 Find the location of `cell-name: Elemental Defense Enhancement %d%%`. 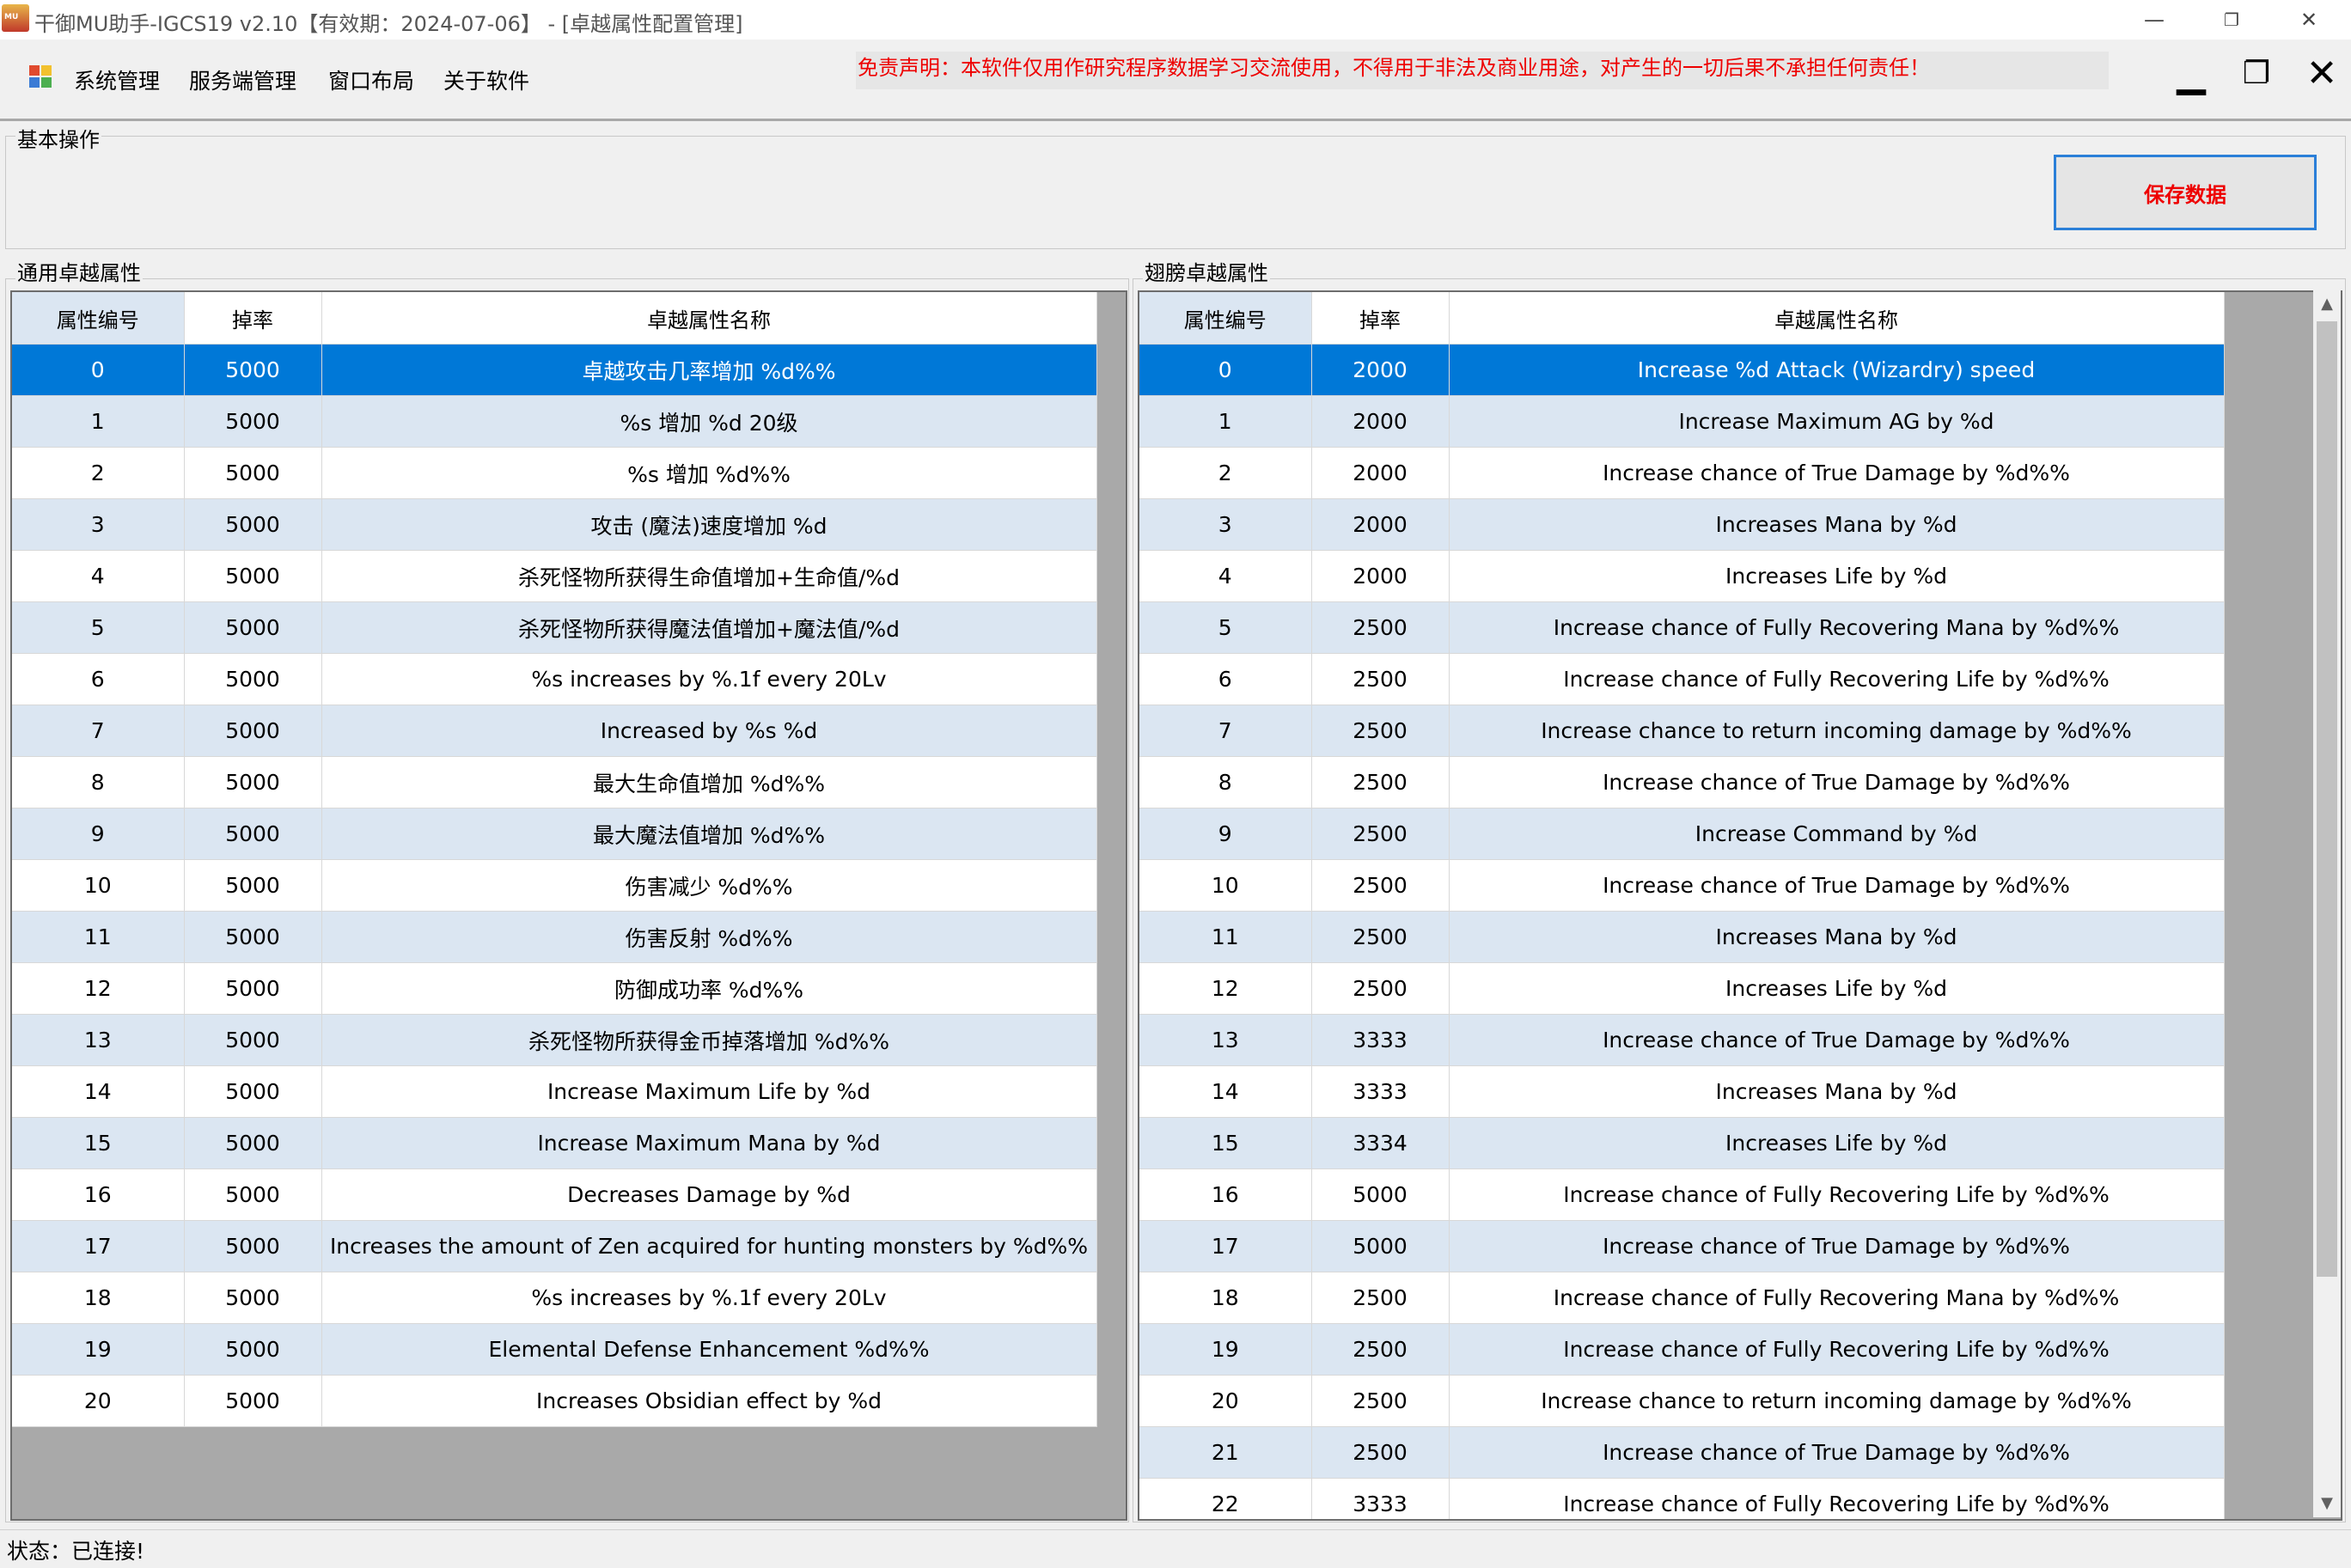

cell-name: Elemental Defense Enhancement %d%% is located at coordinates (709, 1349).